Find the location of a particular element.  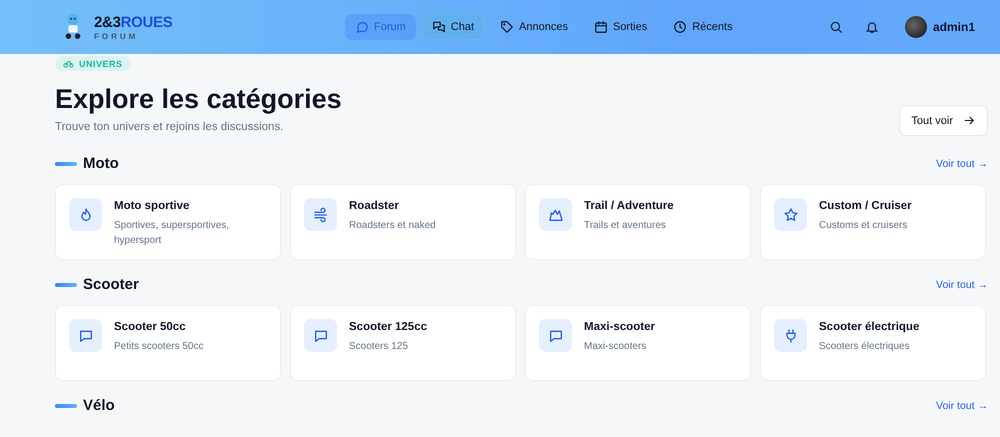

category-card: Scooter 50cc Petits scooters 50cc is located at coordinates (168, 343).